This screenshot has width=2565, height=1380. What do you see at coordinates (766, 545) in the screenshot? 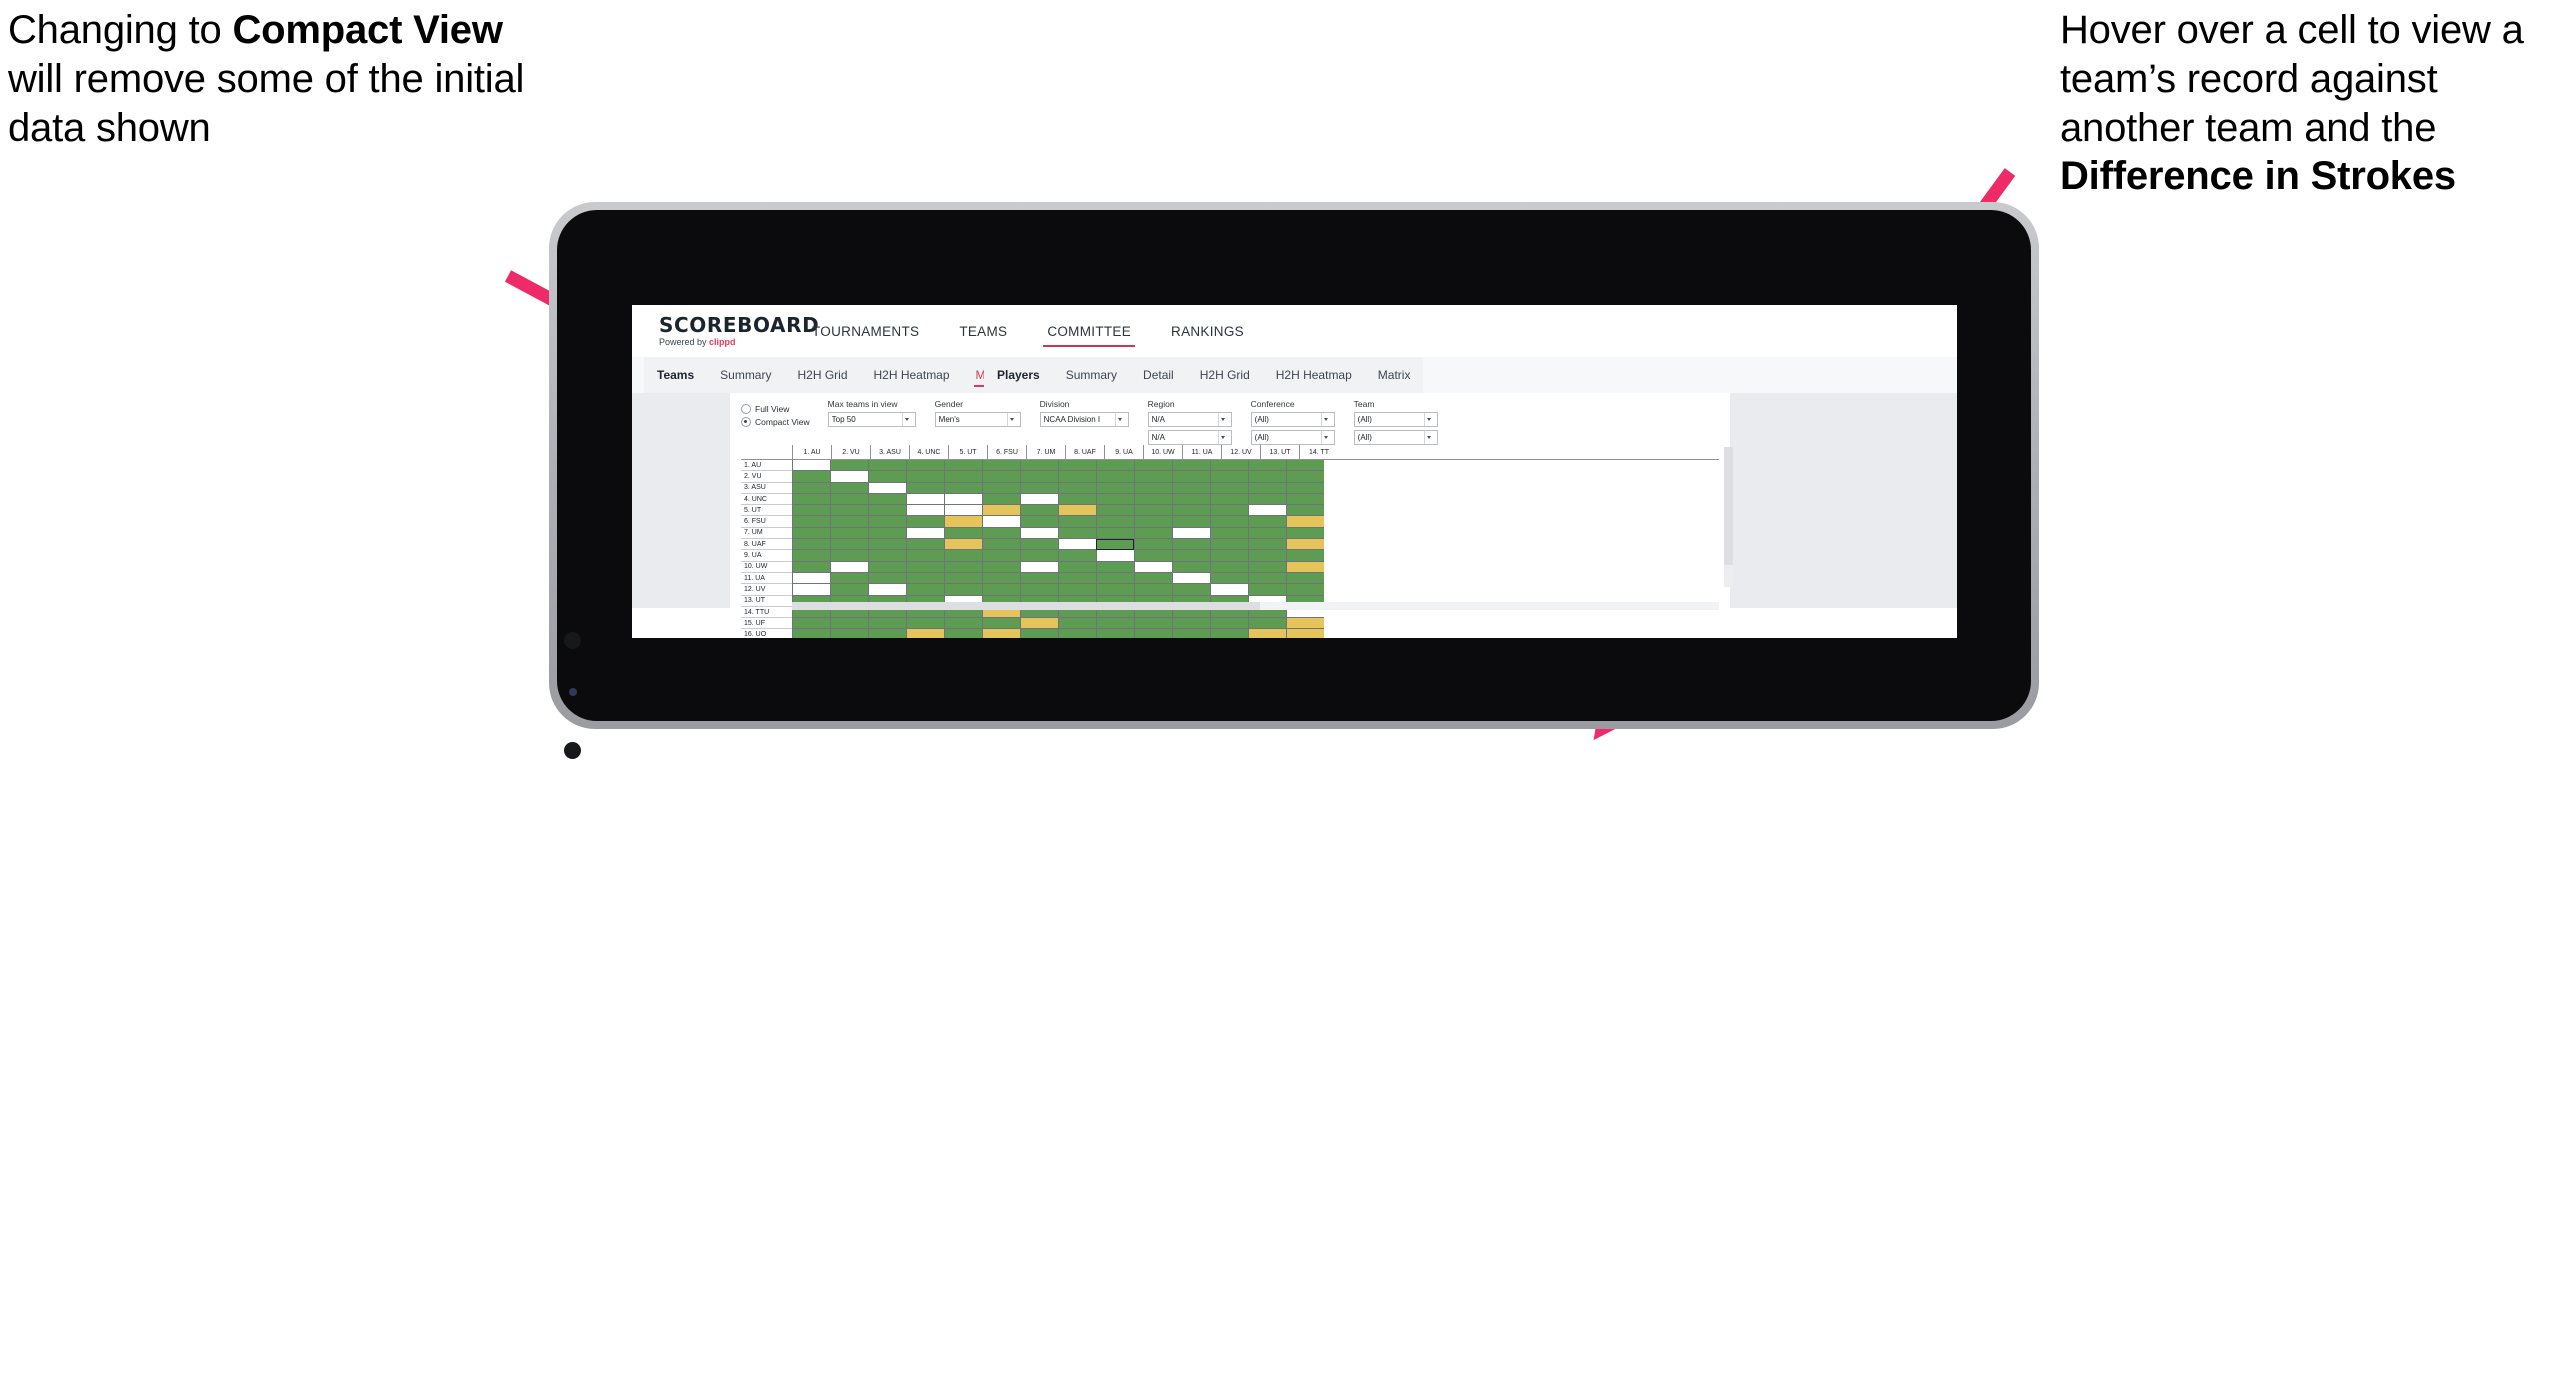
I see `matrix-row-header: 8. UAF` at bounding box center [766, 545].